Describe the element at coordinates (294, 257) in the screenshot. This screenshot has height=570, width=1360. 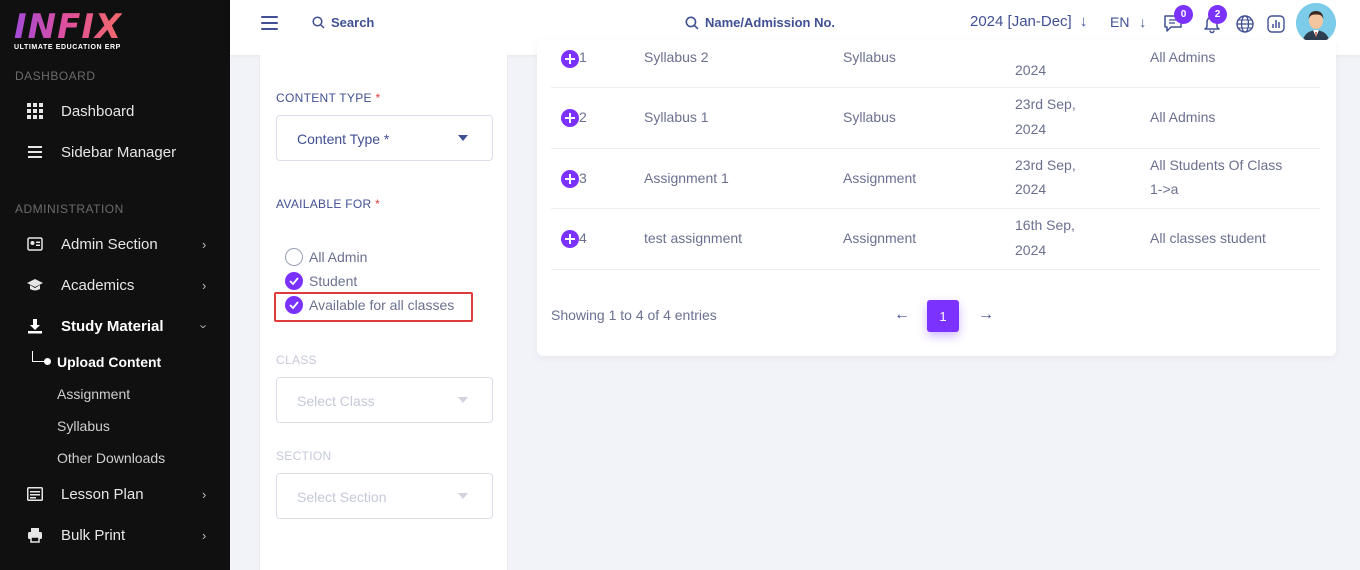
I see `radio-unchecked-icon` at that location.